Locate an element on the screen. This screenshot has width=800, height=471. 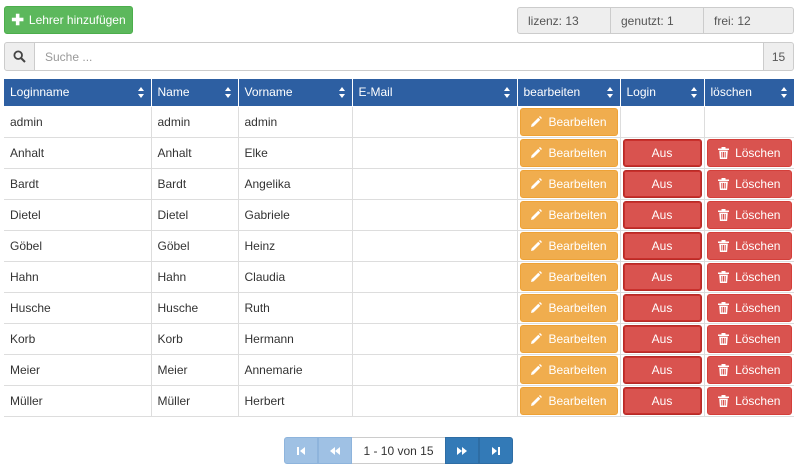
cell-vorname: Elke is located at coordinates (295, 152).